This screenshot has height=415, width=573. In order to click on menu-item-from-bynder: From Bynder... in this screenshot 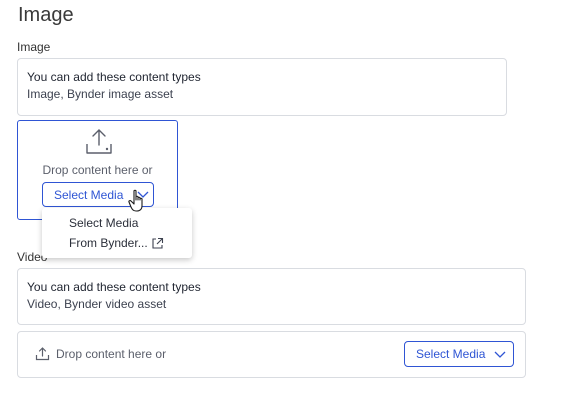, I will do `click(116, 243)`.